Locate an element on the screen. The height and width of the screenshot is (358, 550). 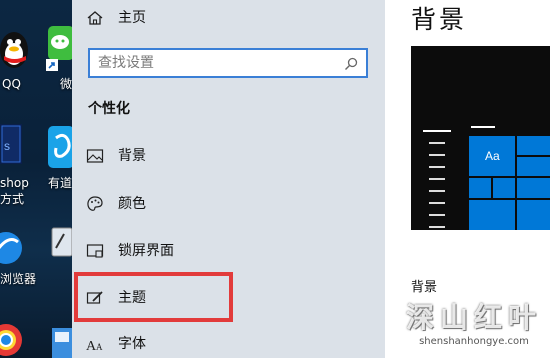
nav-label-background: 背景 is located at coordinates (132, 156).